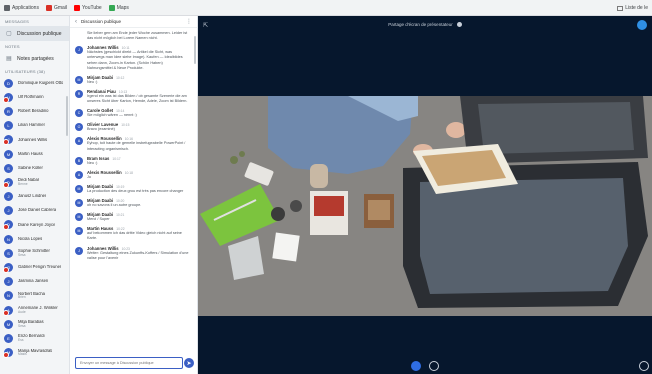 Image resolution: width=652 pixels, height=374 pixels. Describe the element at coordinates (195, 50) in the screenshot. I see `chat-scrollbar` at that location.